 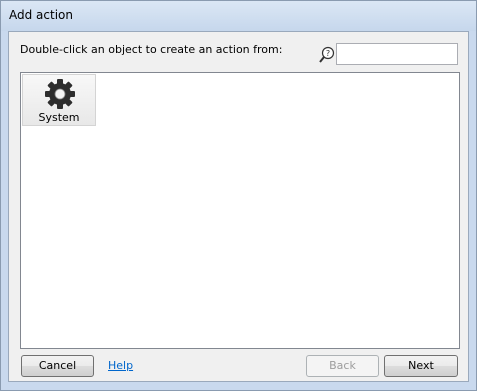 What do you see at coordinates (60, 94) in the screenshot?
I see `gear-icon` at bounding box center [60, 94].